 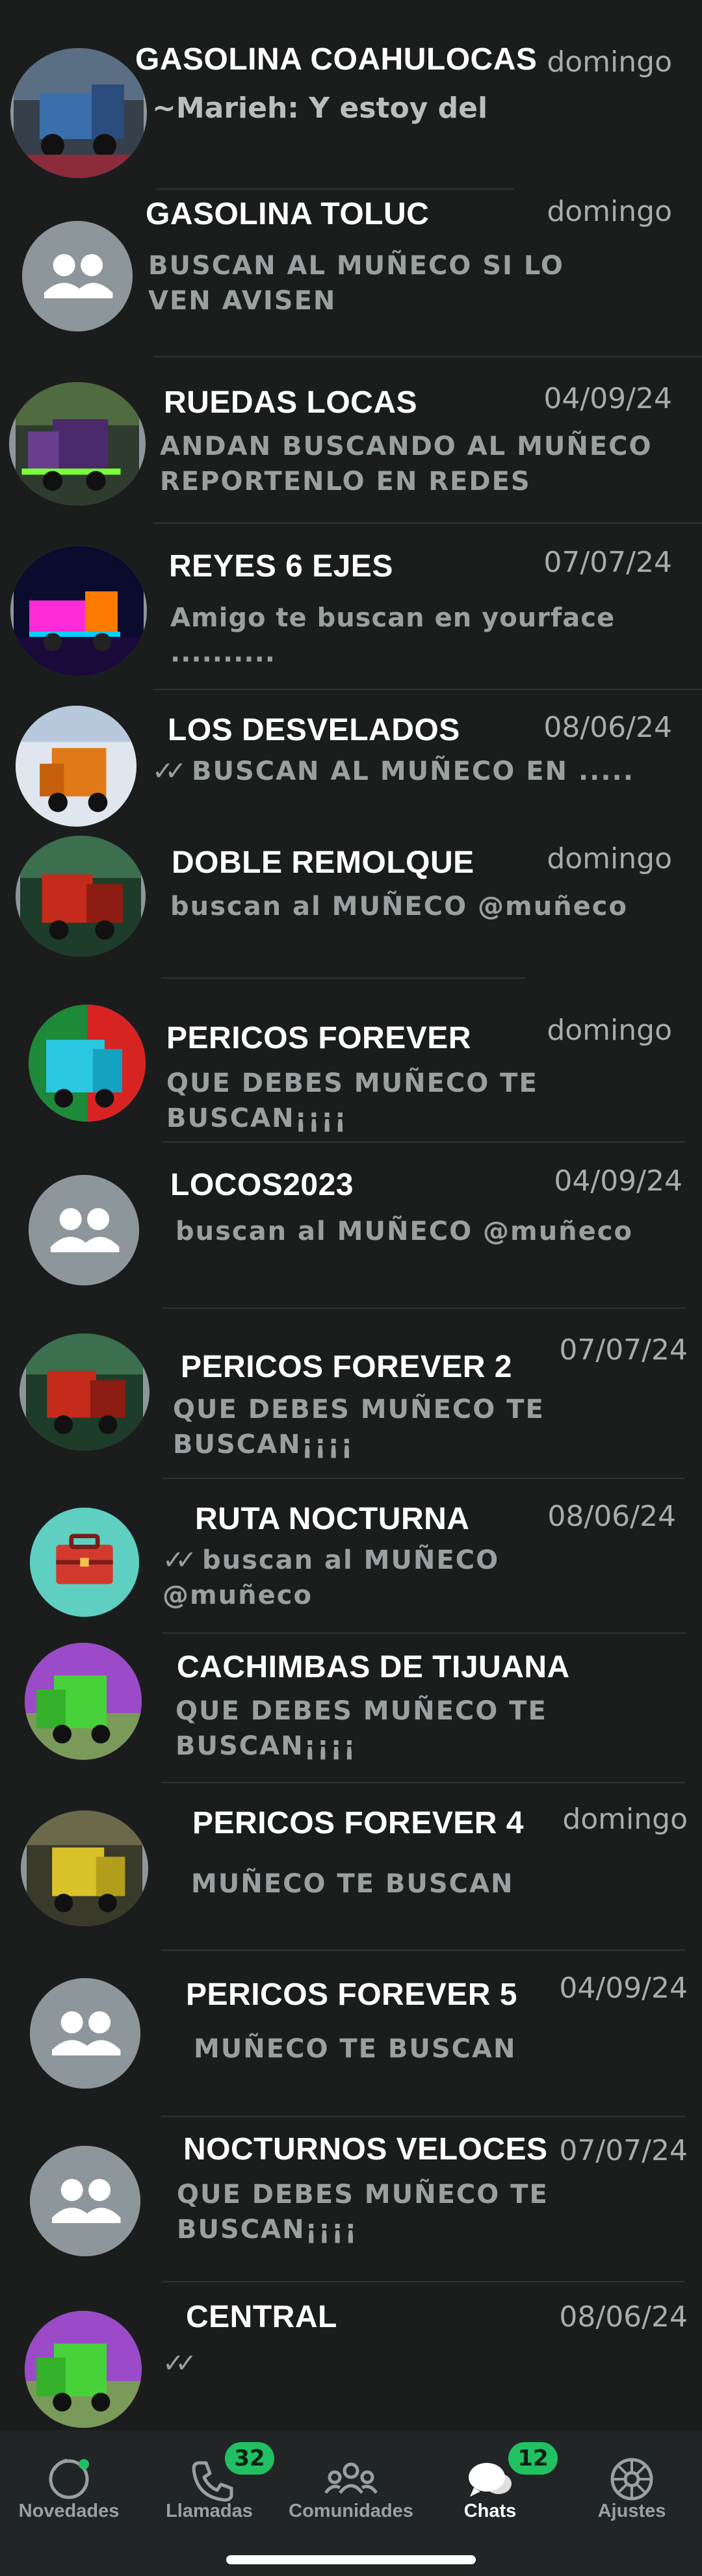 I want to click on chat-preview: ✓✓, so click(x=180, y=2363).